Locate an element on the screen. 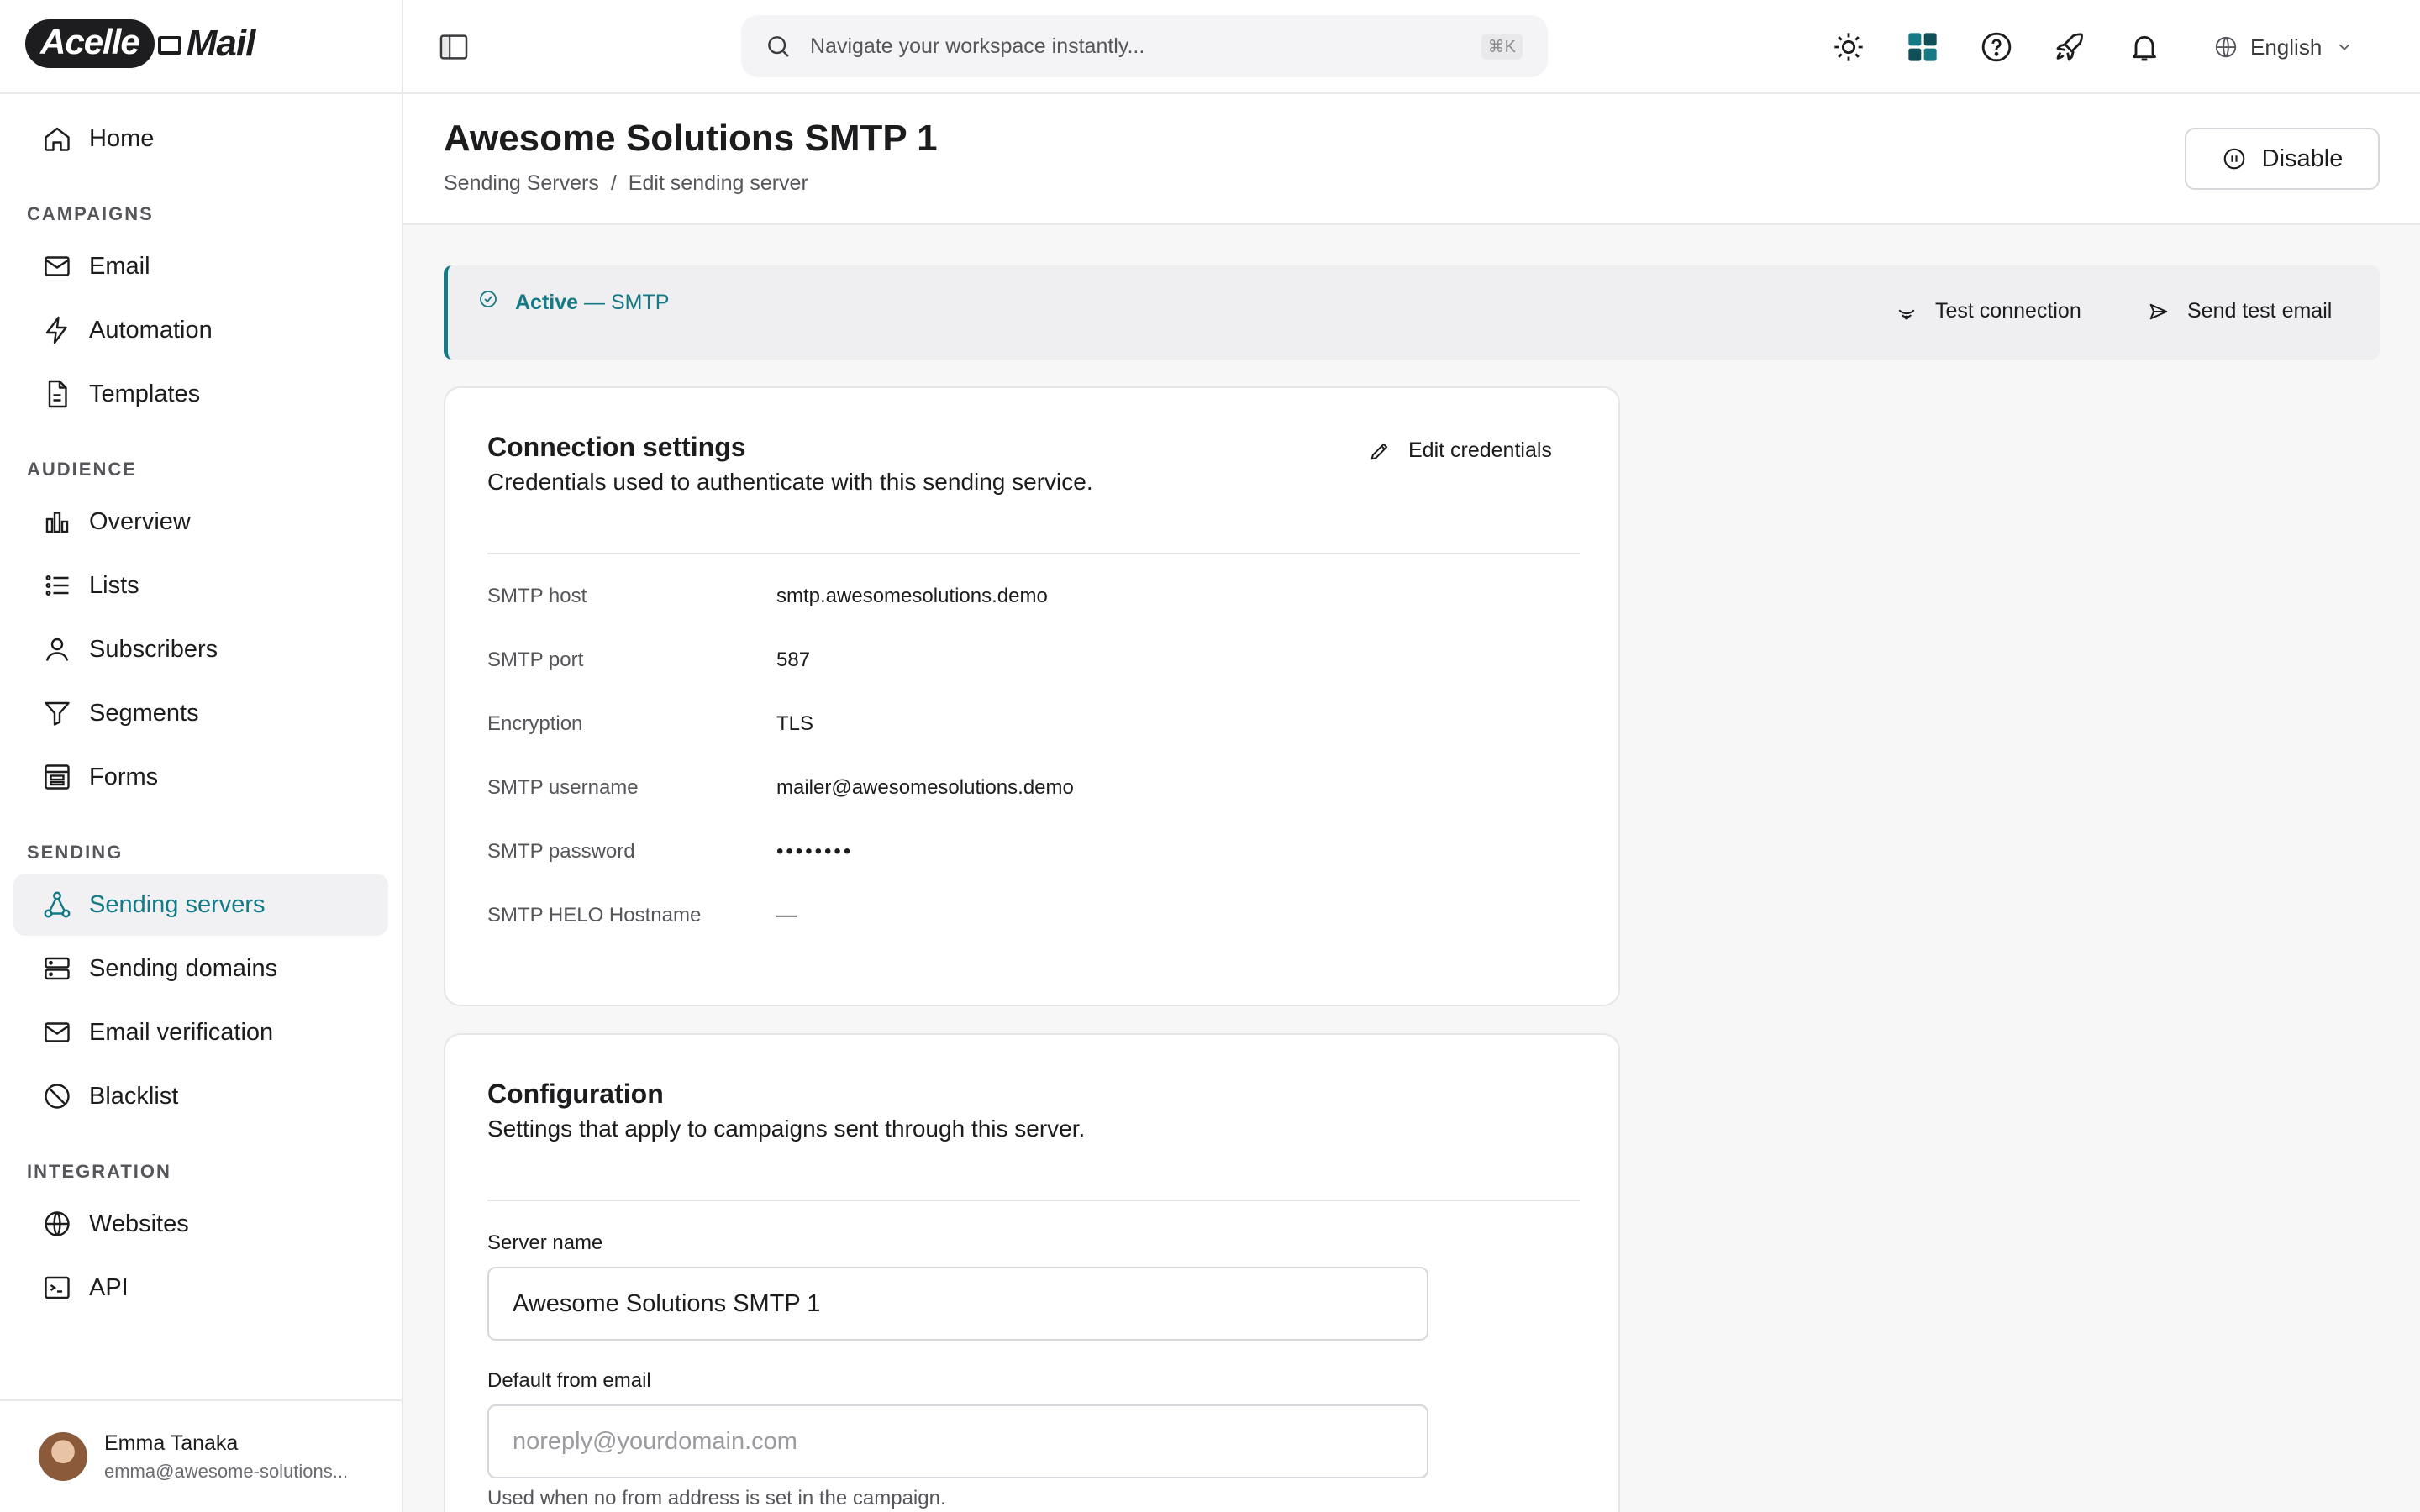 This screenshot has width=2420, height=1512. sidebar-item-label: Sending servers is located at coordinates (177, 904).